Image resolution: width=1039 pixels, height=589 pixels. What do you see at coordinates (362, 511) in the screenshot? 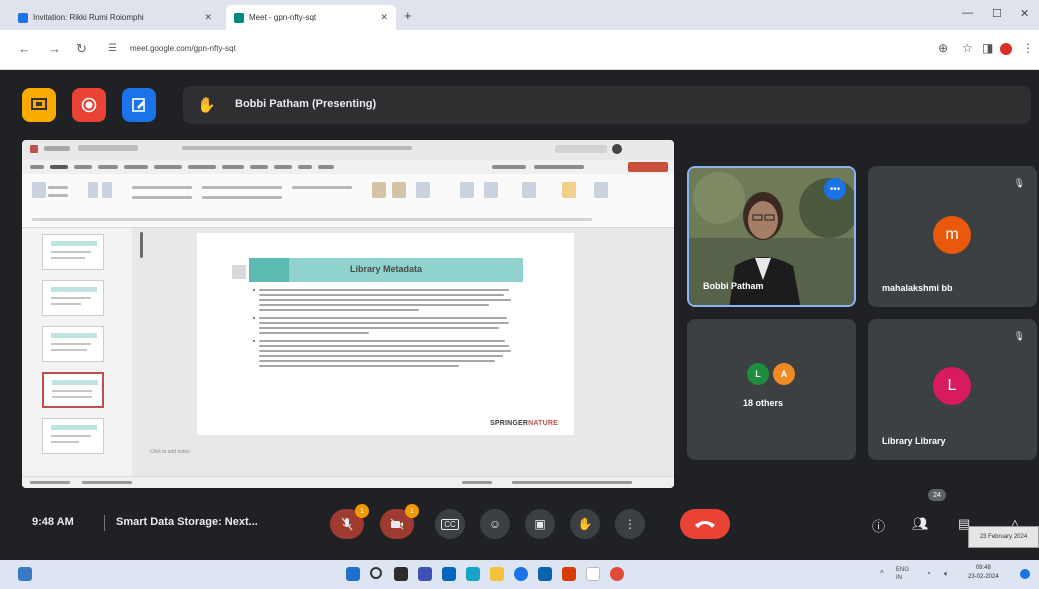
I see `mic-warning-badge: 1` at bounding box center [362, 511].